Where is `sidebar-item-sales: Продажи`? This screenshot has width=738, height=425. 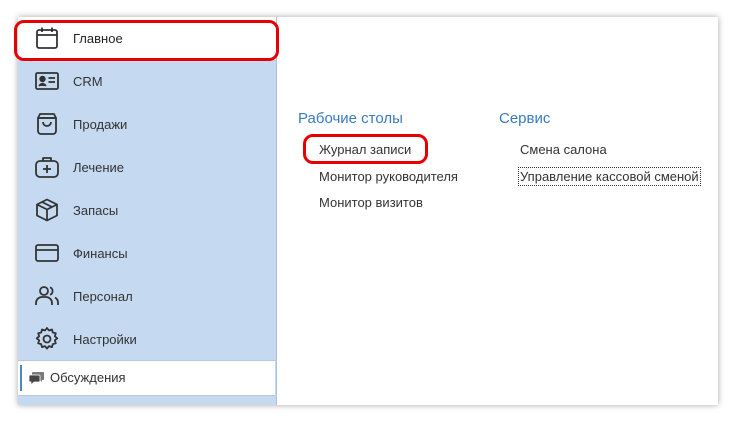
sidebar-item-sales: Продажи is located at coordinates (147, 124).